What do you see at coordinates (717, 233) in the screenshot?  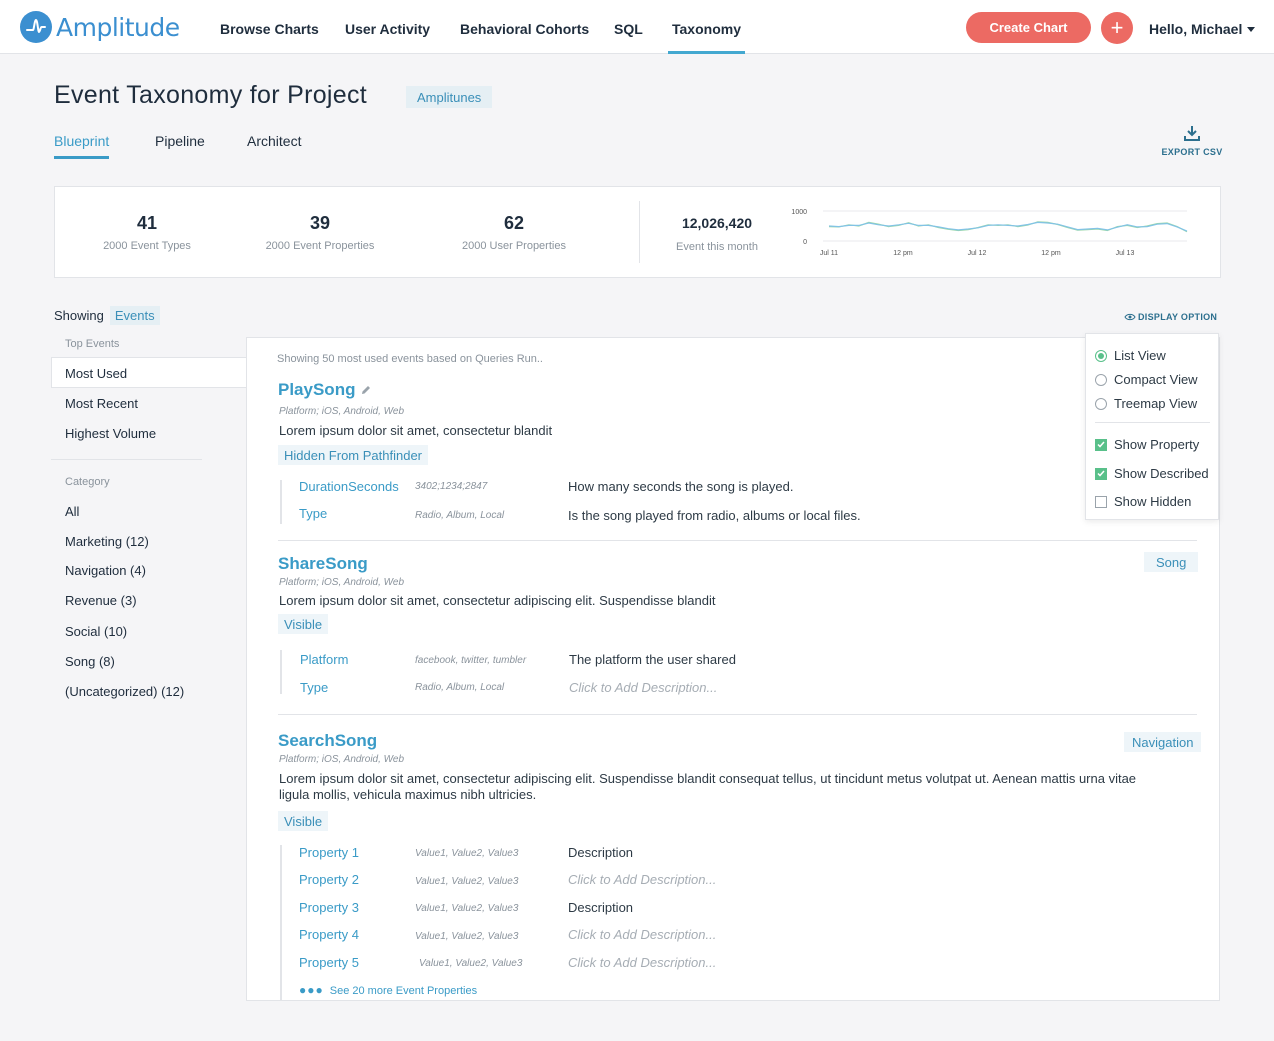 I see `stat-events-month: 12,026,420 Event this month` at bounding box center [717, 233].